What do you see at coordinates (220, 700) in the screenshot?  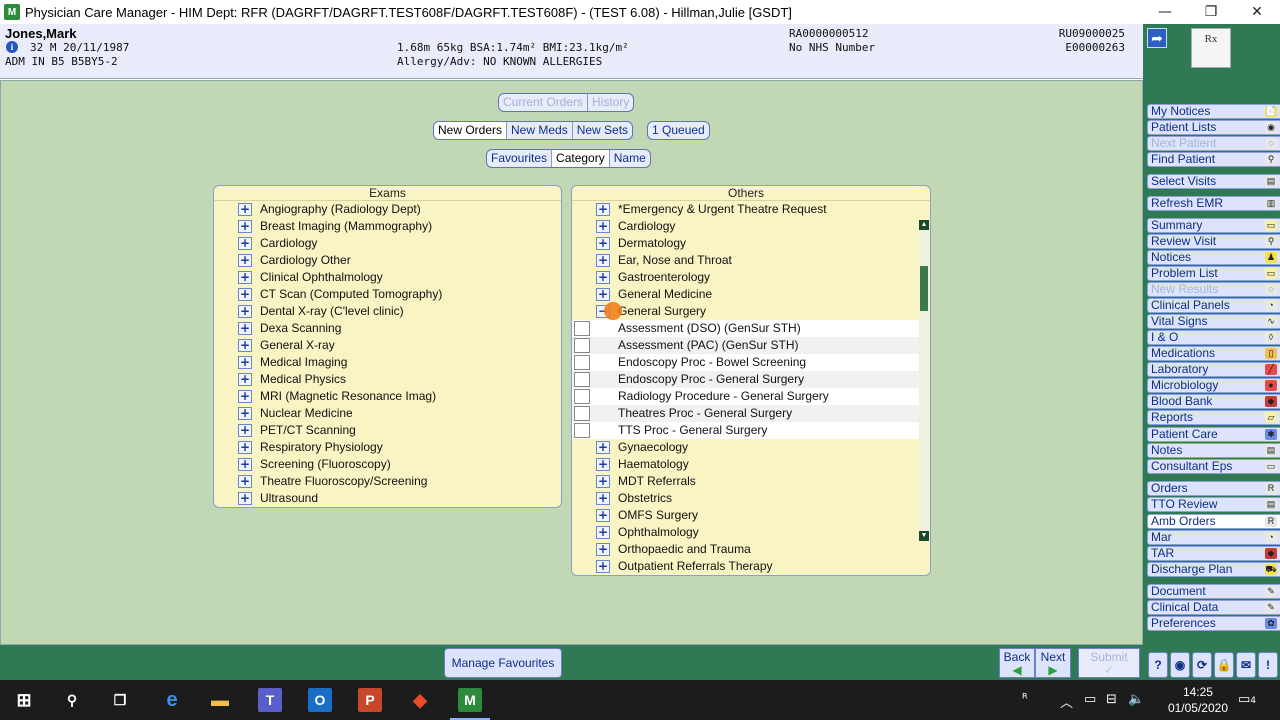 I see `file-explorer-icon: ▬` at bounding box center [220, 700].